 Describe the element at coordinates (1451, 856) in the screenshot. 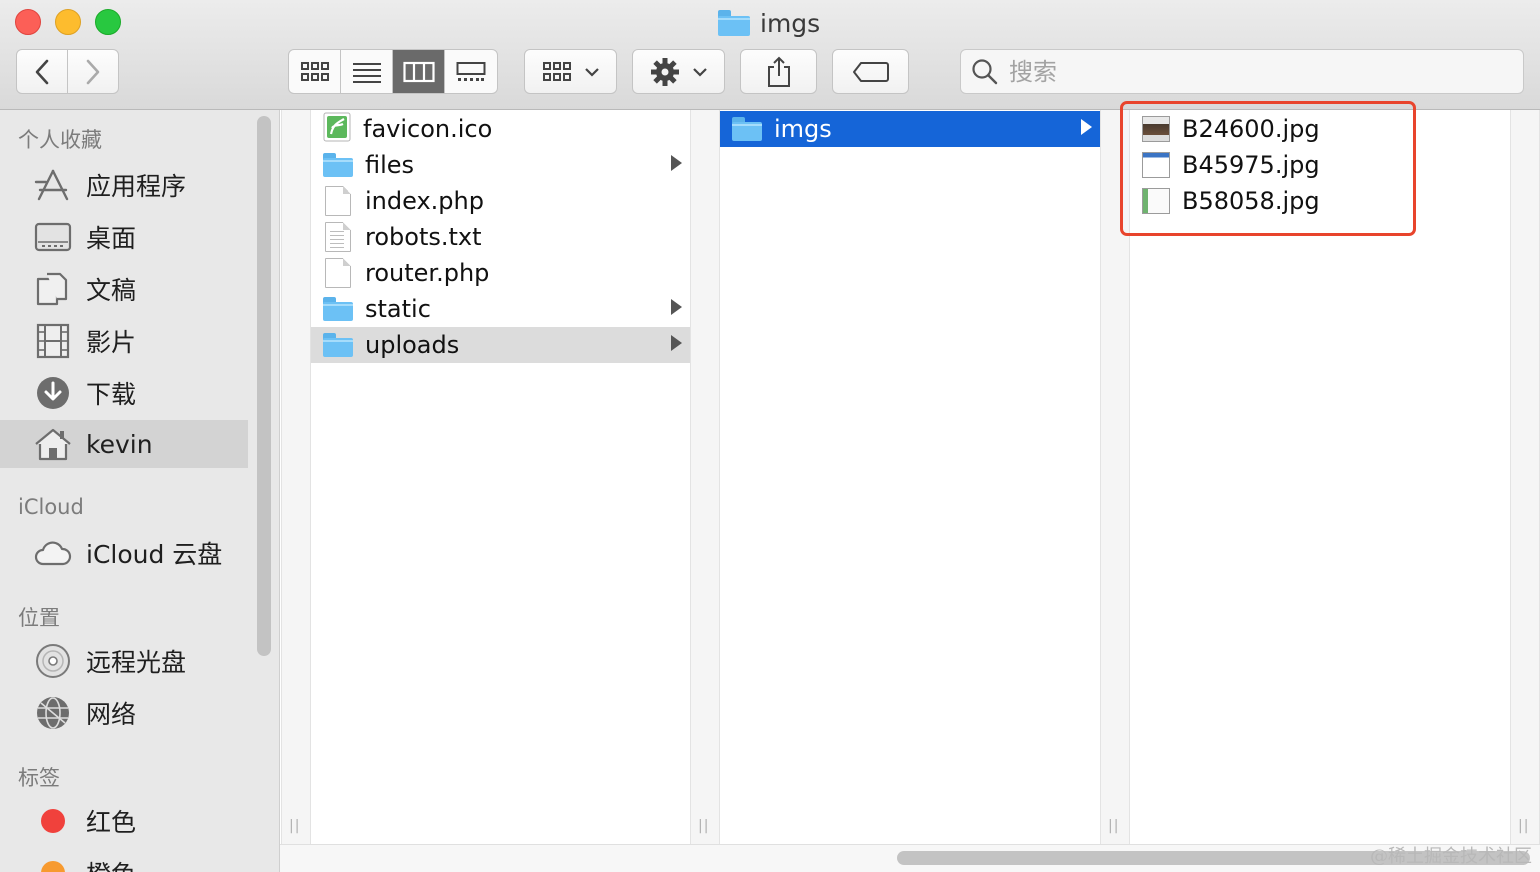

I see `watermark: @稀土掘金技术社区` at that location.